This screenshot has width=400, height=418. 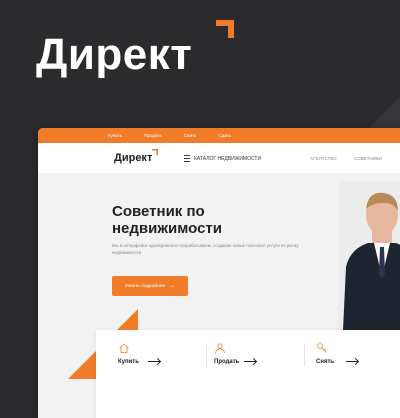 I want to click on top-nav-bar: Купить Продать Снять Сдать, so click(x=219, y=135).